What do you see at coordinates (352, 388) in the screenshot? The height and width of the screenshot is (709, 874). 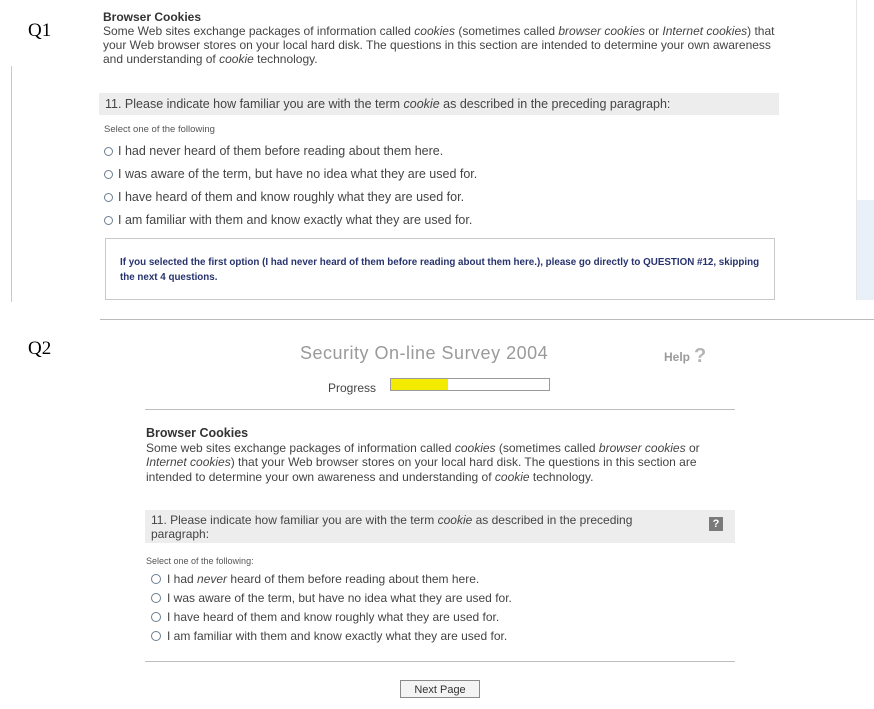 I see `progress-label: Progress` at bounding box center [352, 388].